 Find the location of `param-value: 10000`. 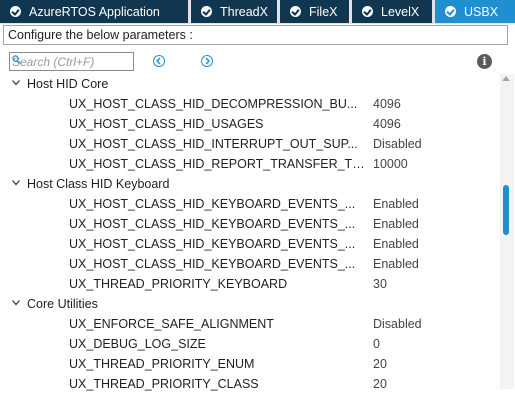

param-value: 10000 is located at coordinates (390, 164).